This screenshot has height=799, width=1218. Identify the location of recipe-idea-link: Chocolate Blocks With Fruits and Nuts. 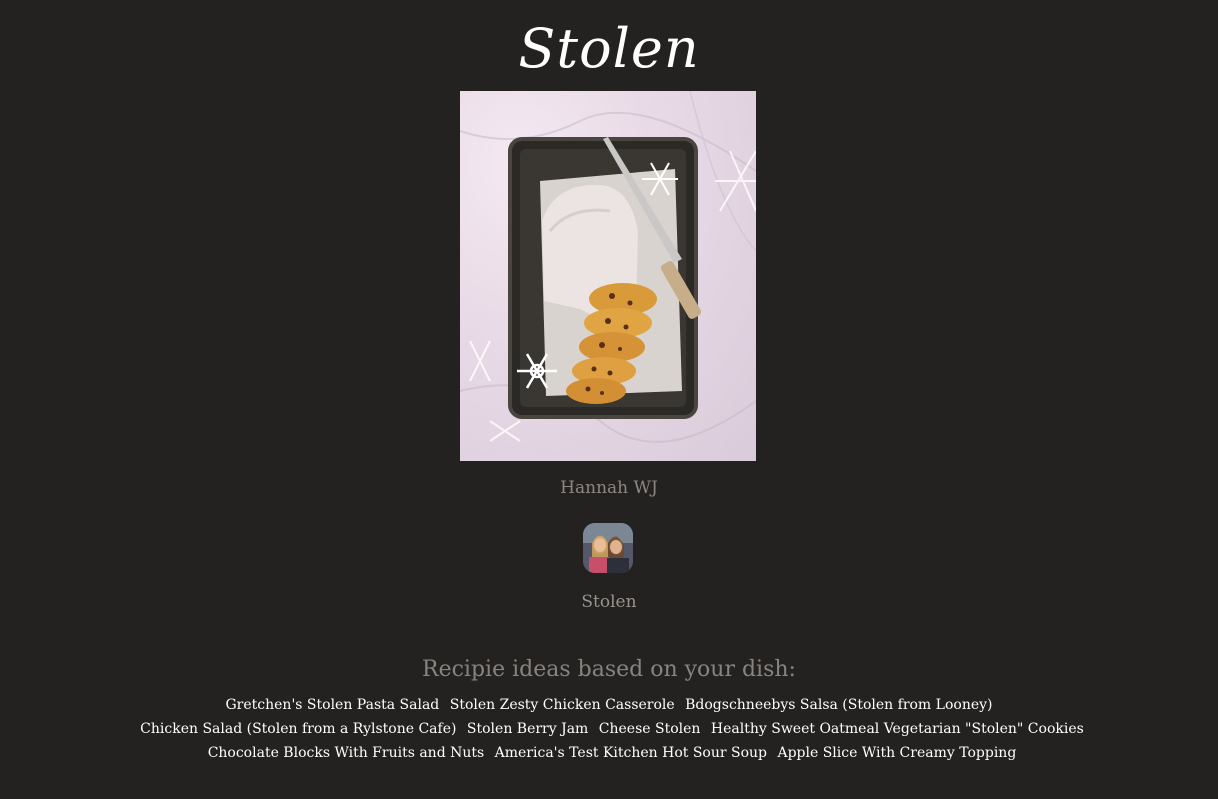
(346, 753).